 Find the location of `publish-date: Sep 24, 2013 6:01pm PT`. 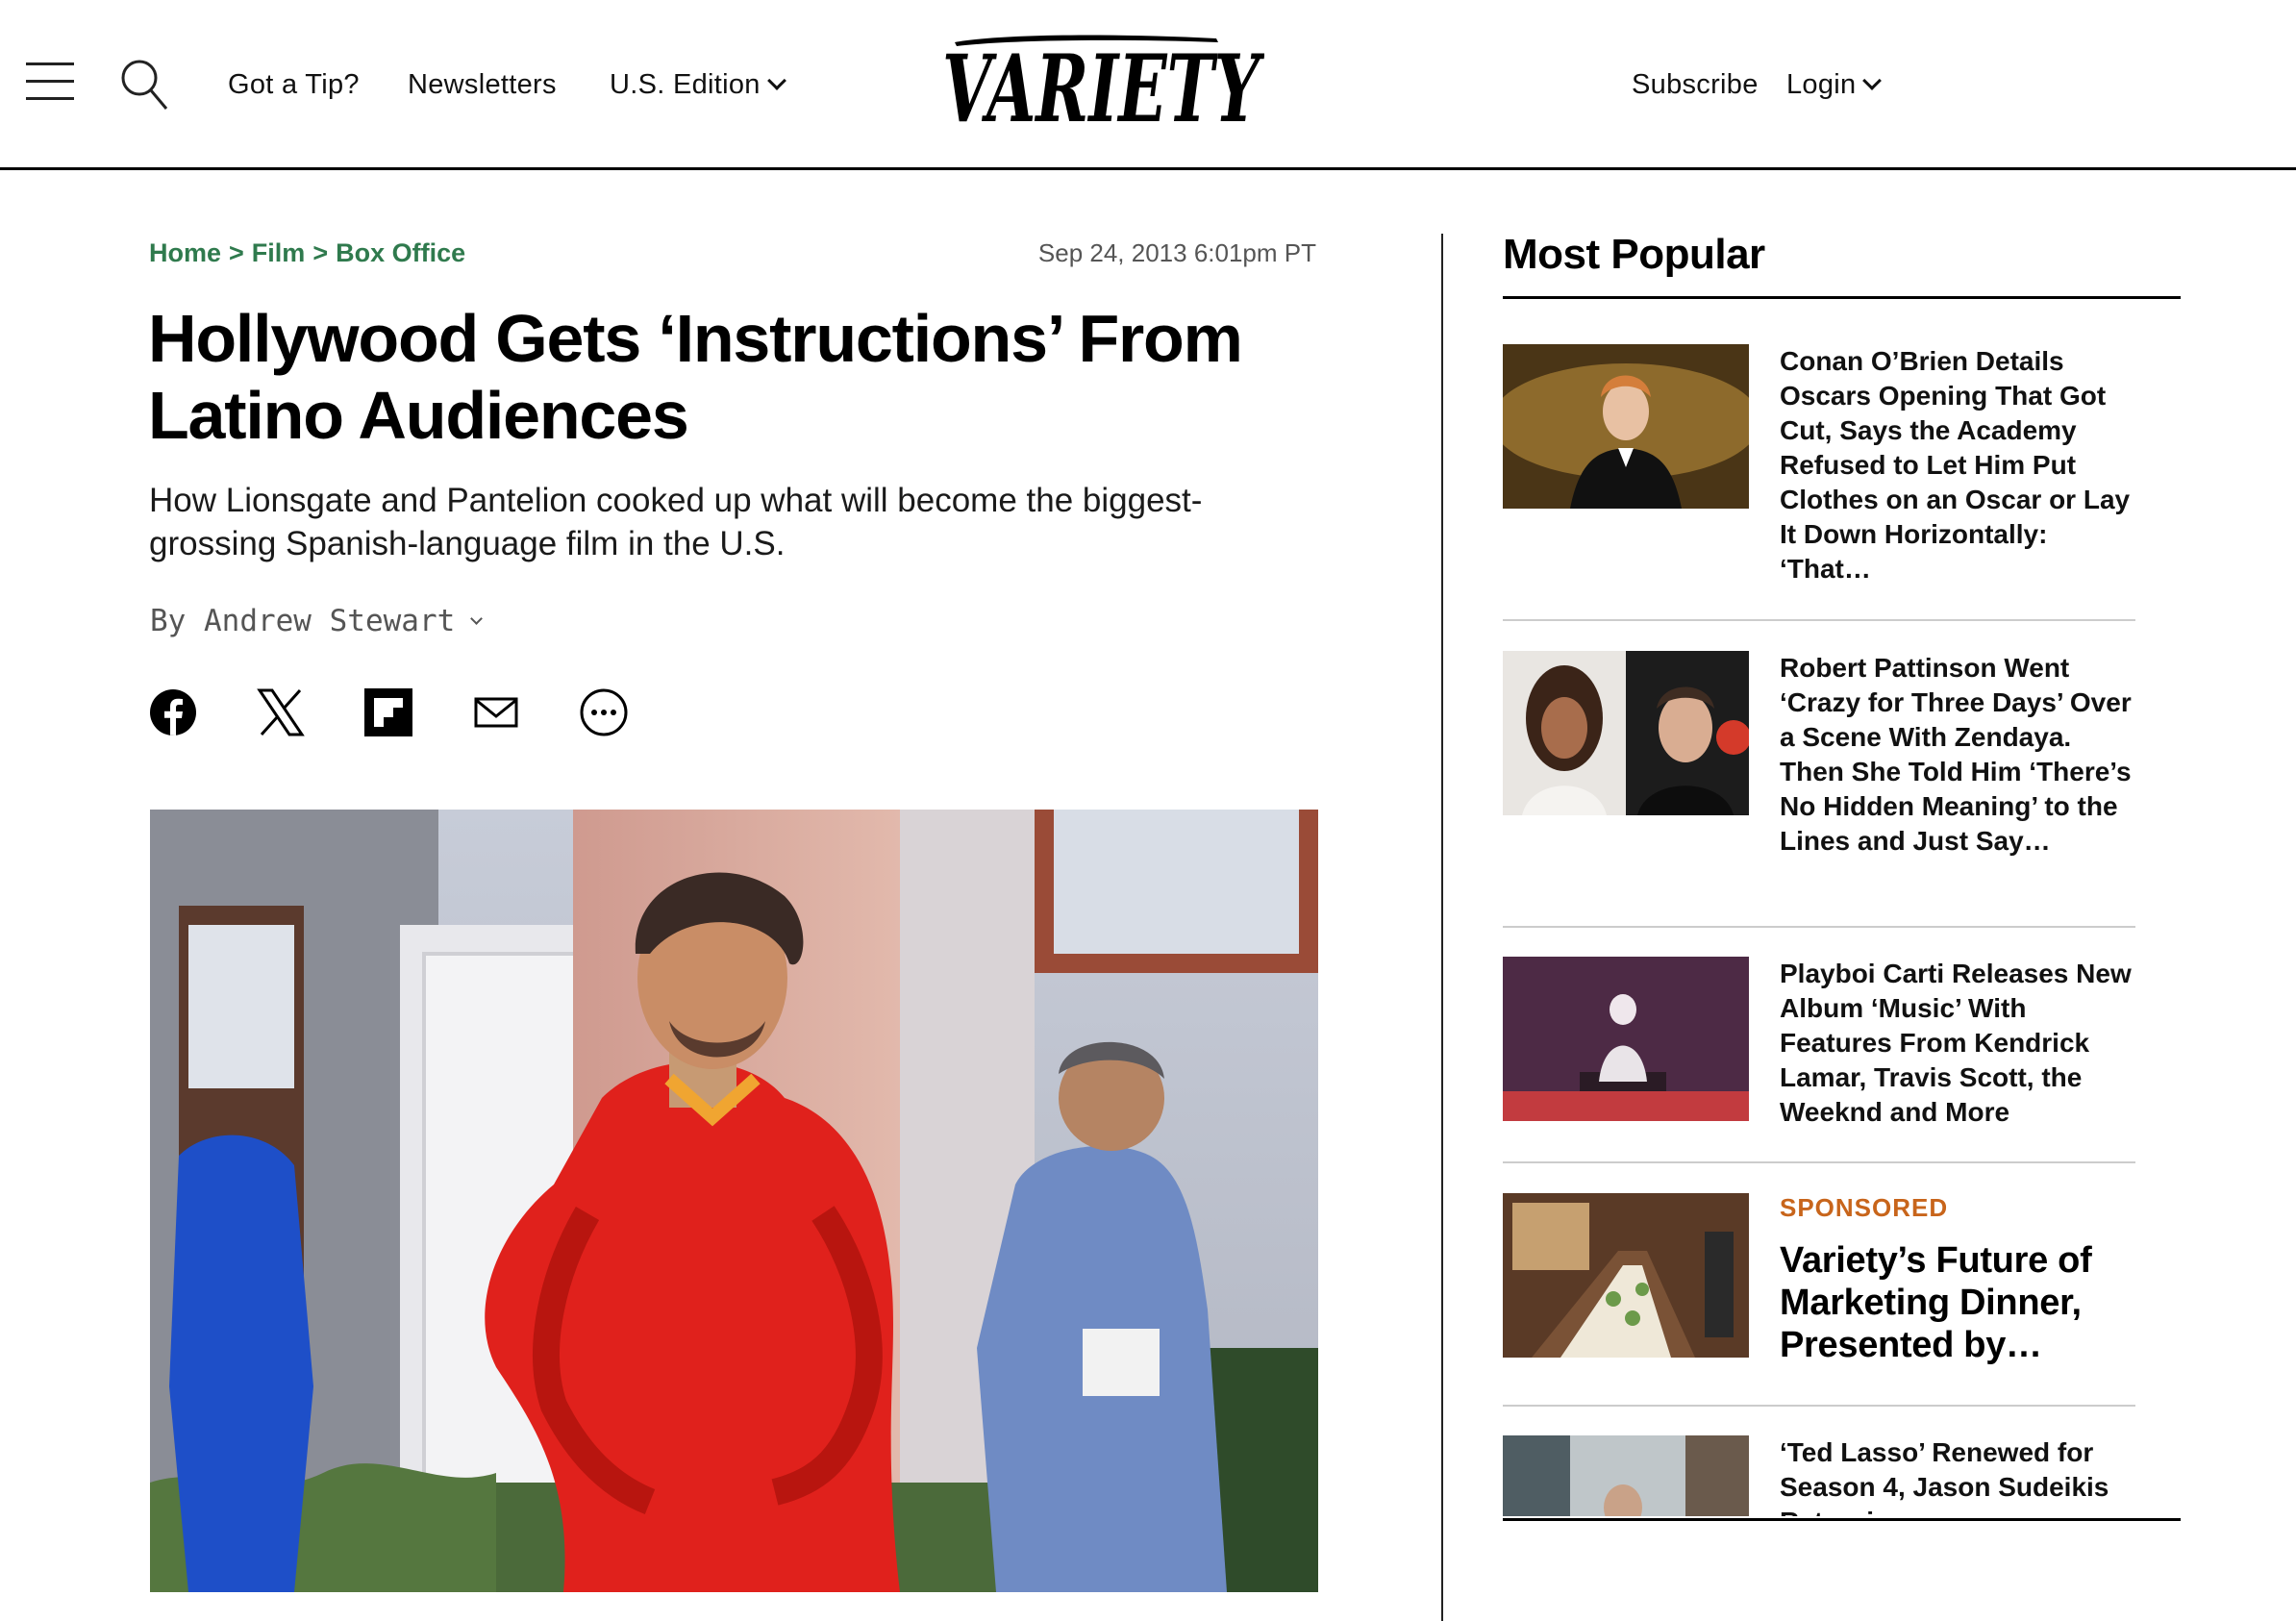

publish-date: Sep 24, 2013 6:01pm PT is located at coordinates (1176, 252).